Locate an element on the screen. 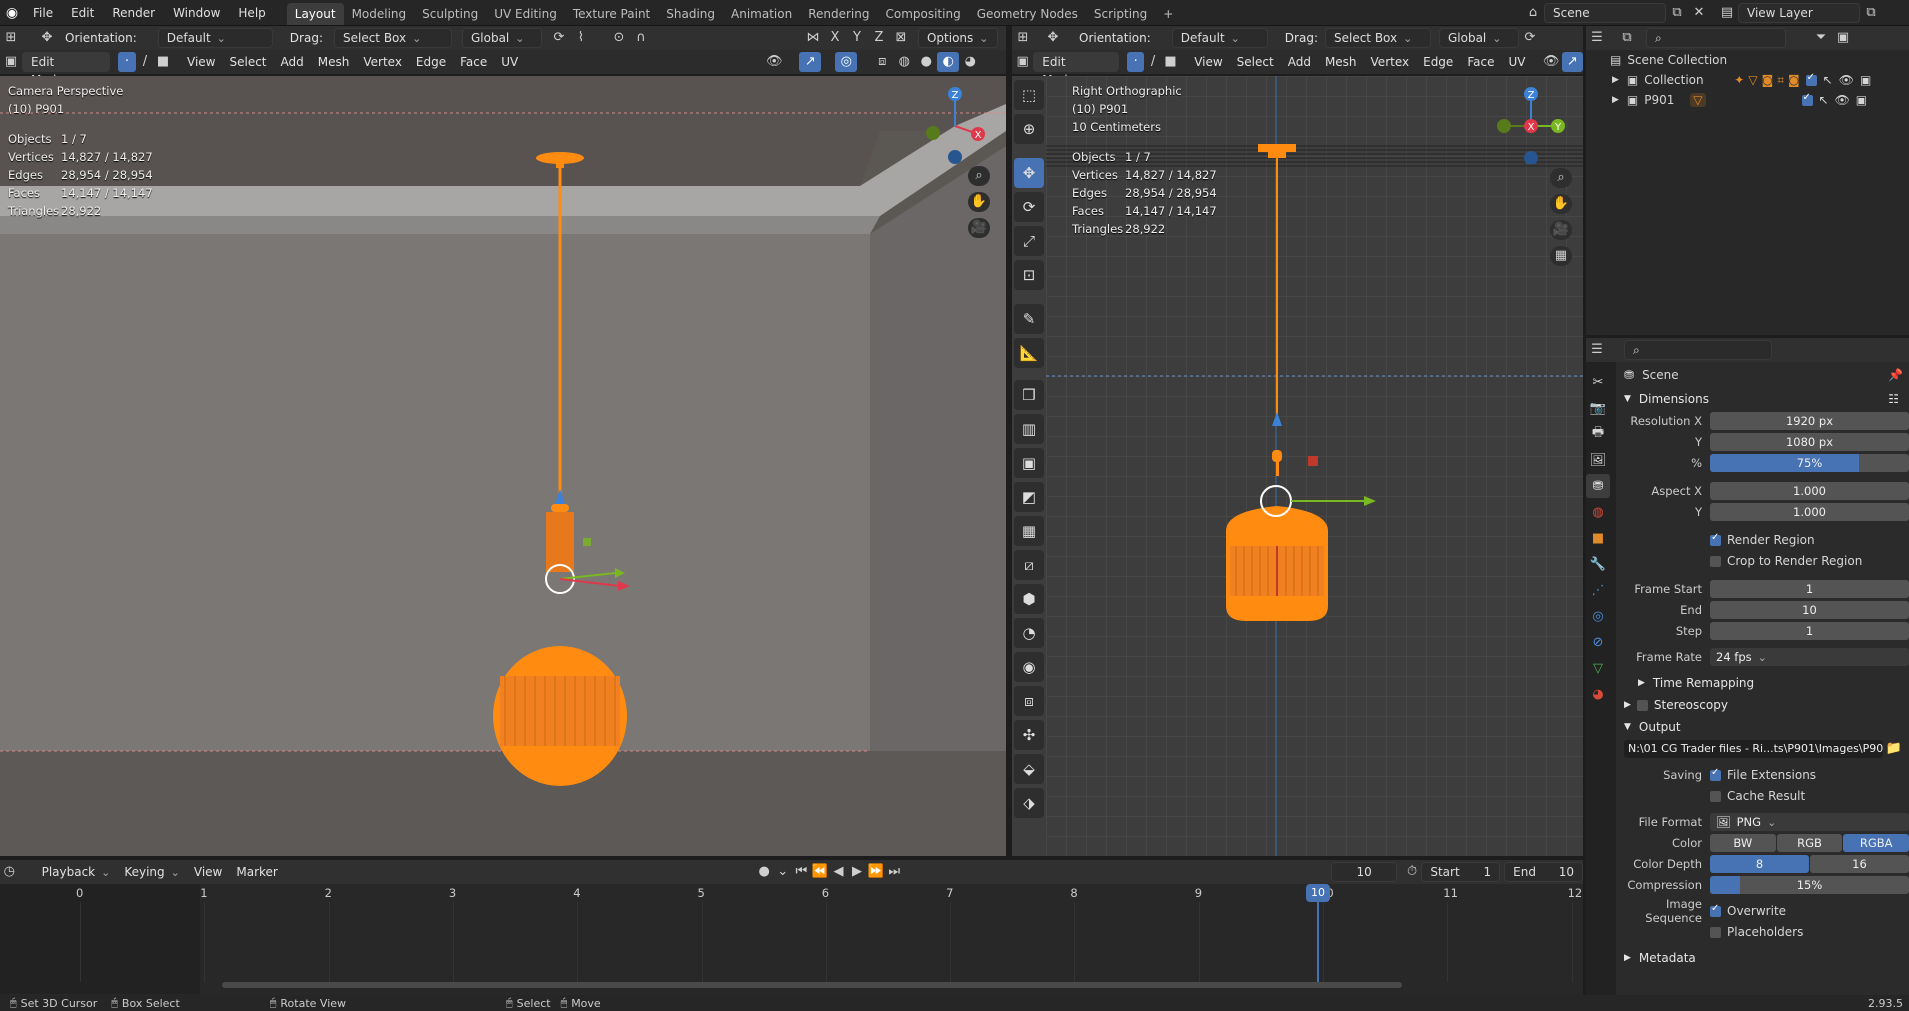 The image size is (1909, 1011). tab-scripting: Scripting is located at coordinates (1120, 14).